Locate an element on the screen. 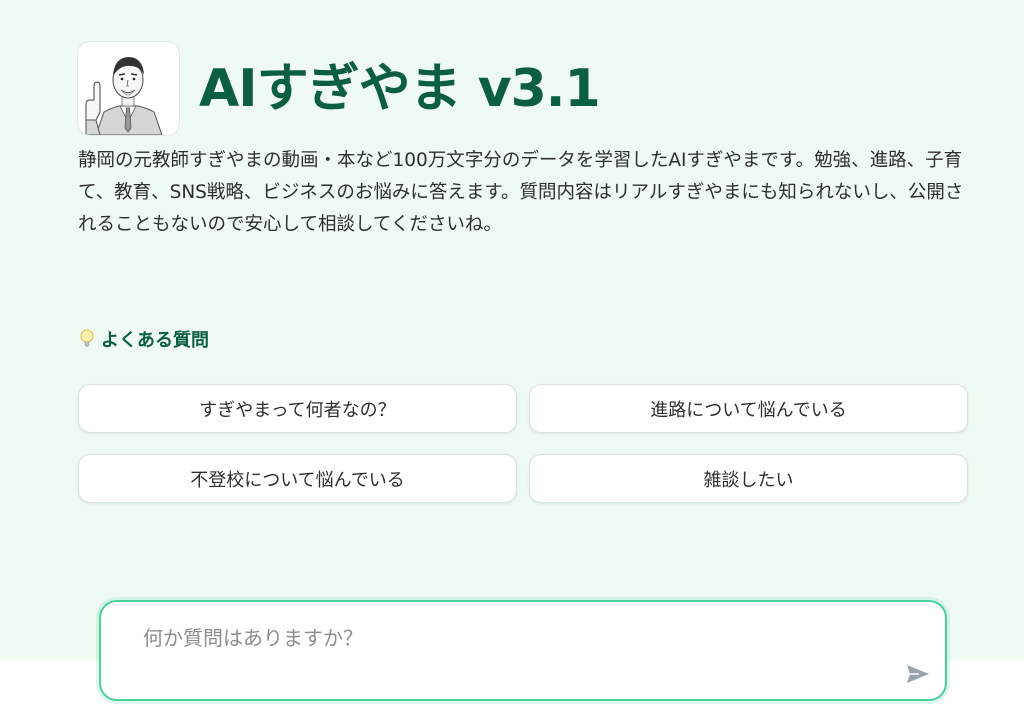 This screenshot has width=1024, height=707. faq-button-label: すぎやまって何者なの？ is located at coordinates (297, 410).